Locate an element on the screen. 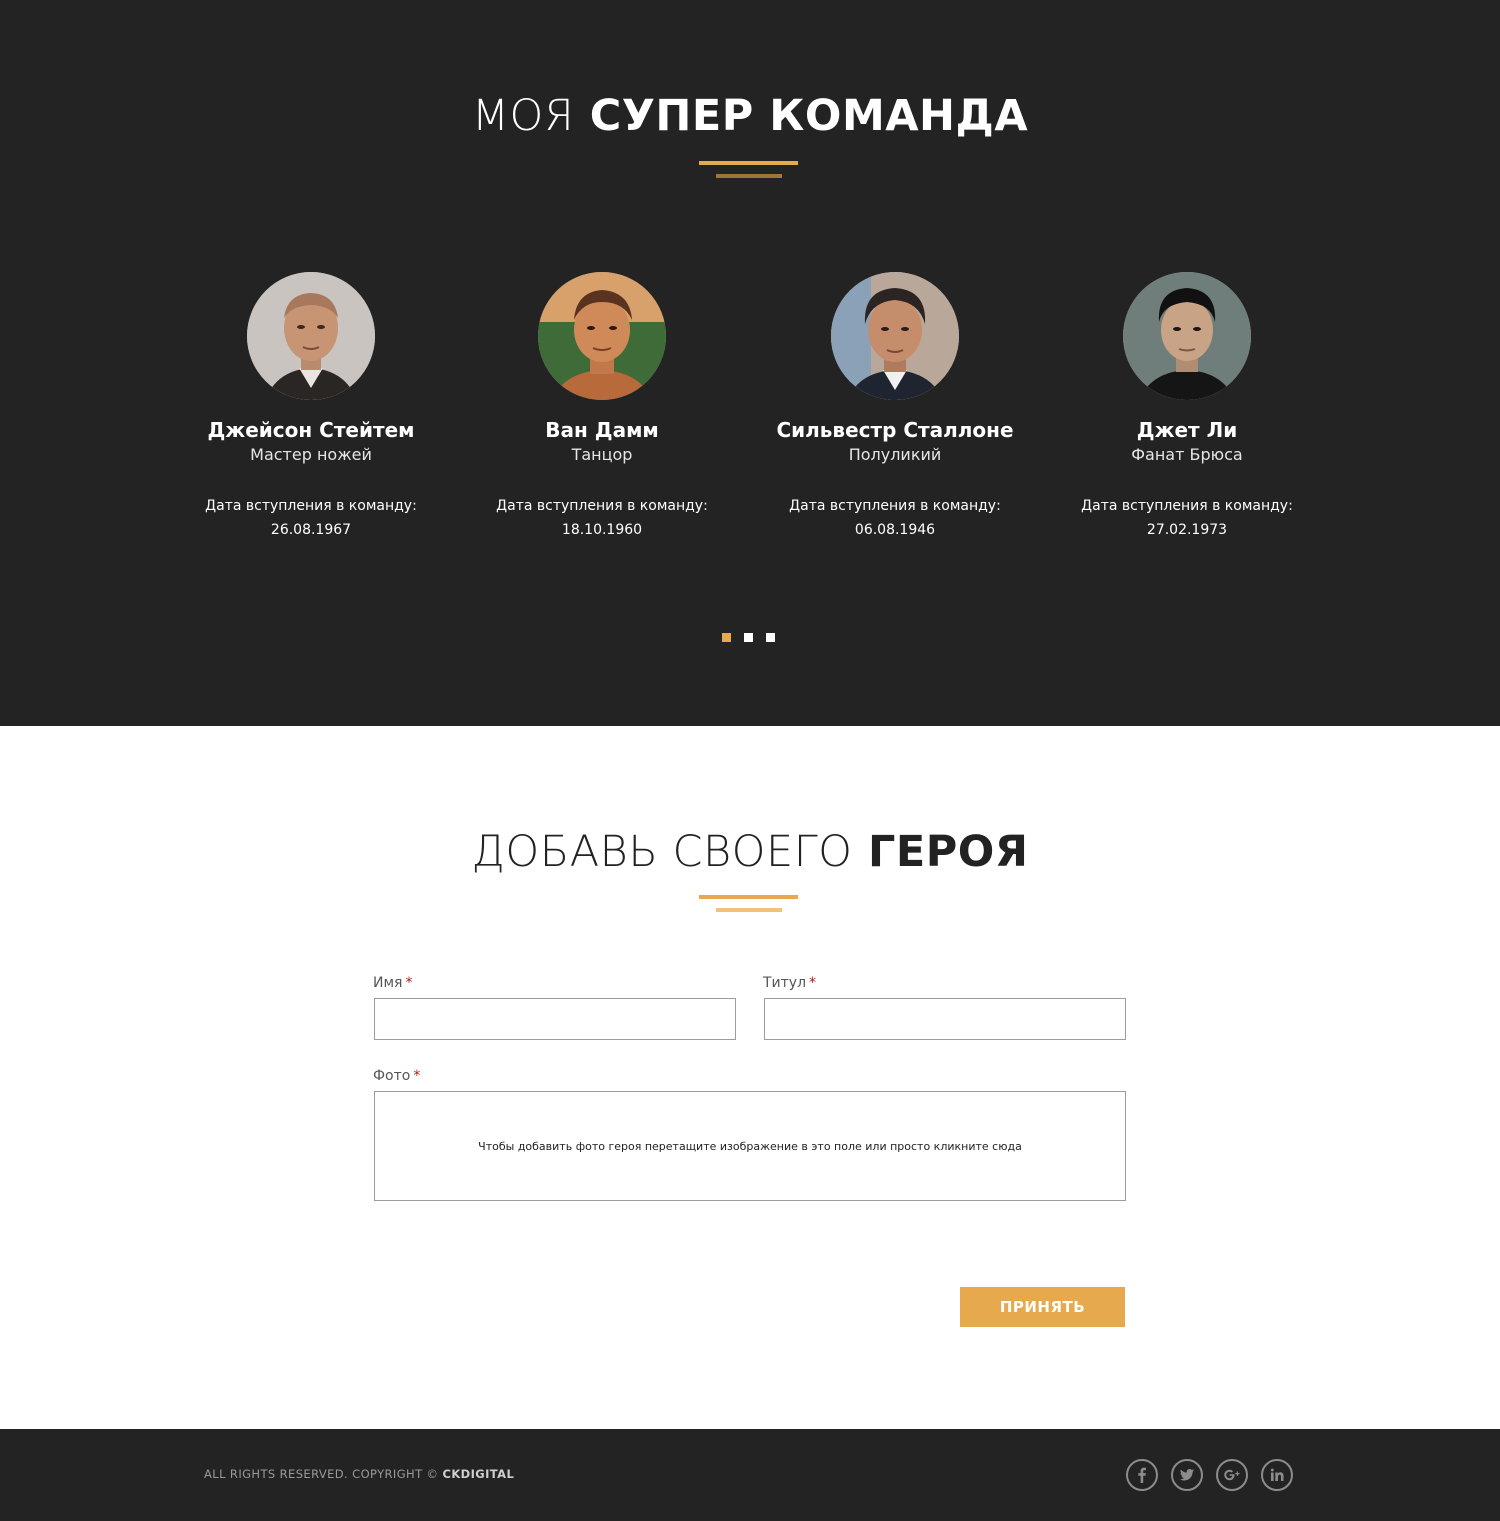 This screenshot has height=1521, width=1500. name-field-label: Имя * is located at coordinates (392, 983).